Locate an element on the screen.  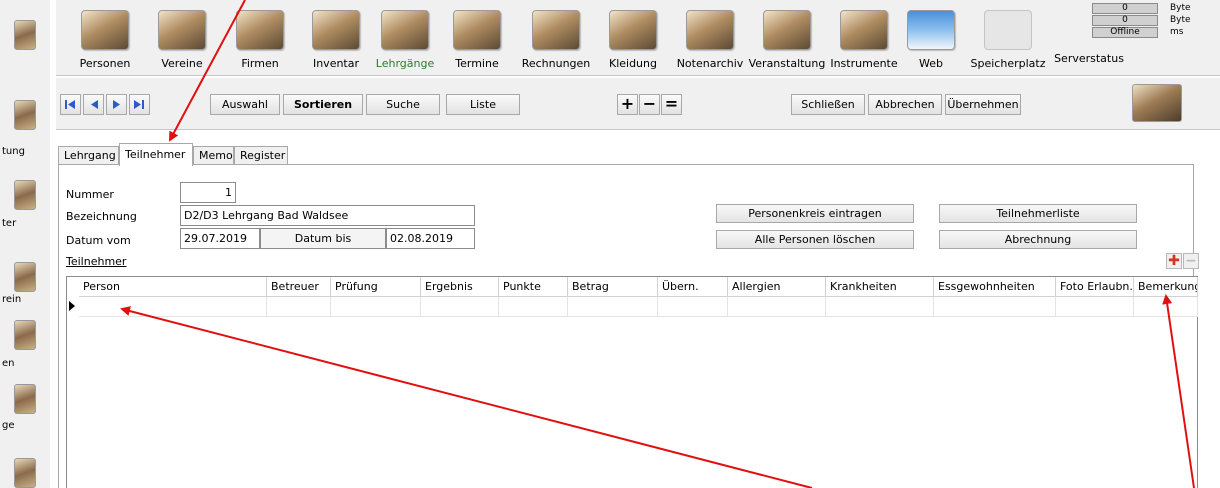
first-record-button is located at coordinates (70, 104).